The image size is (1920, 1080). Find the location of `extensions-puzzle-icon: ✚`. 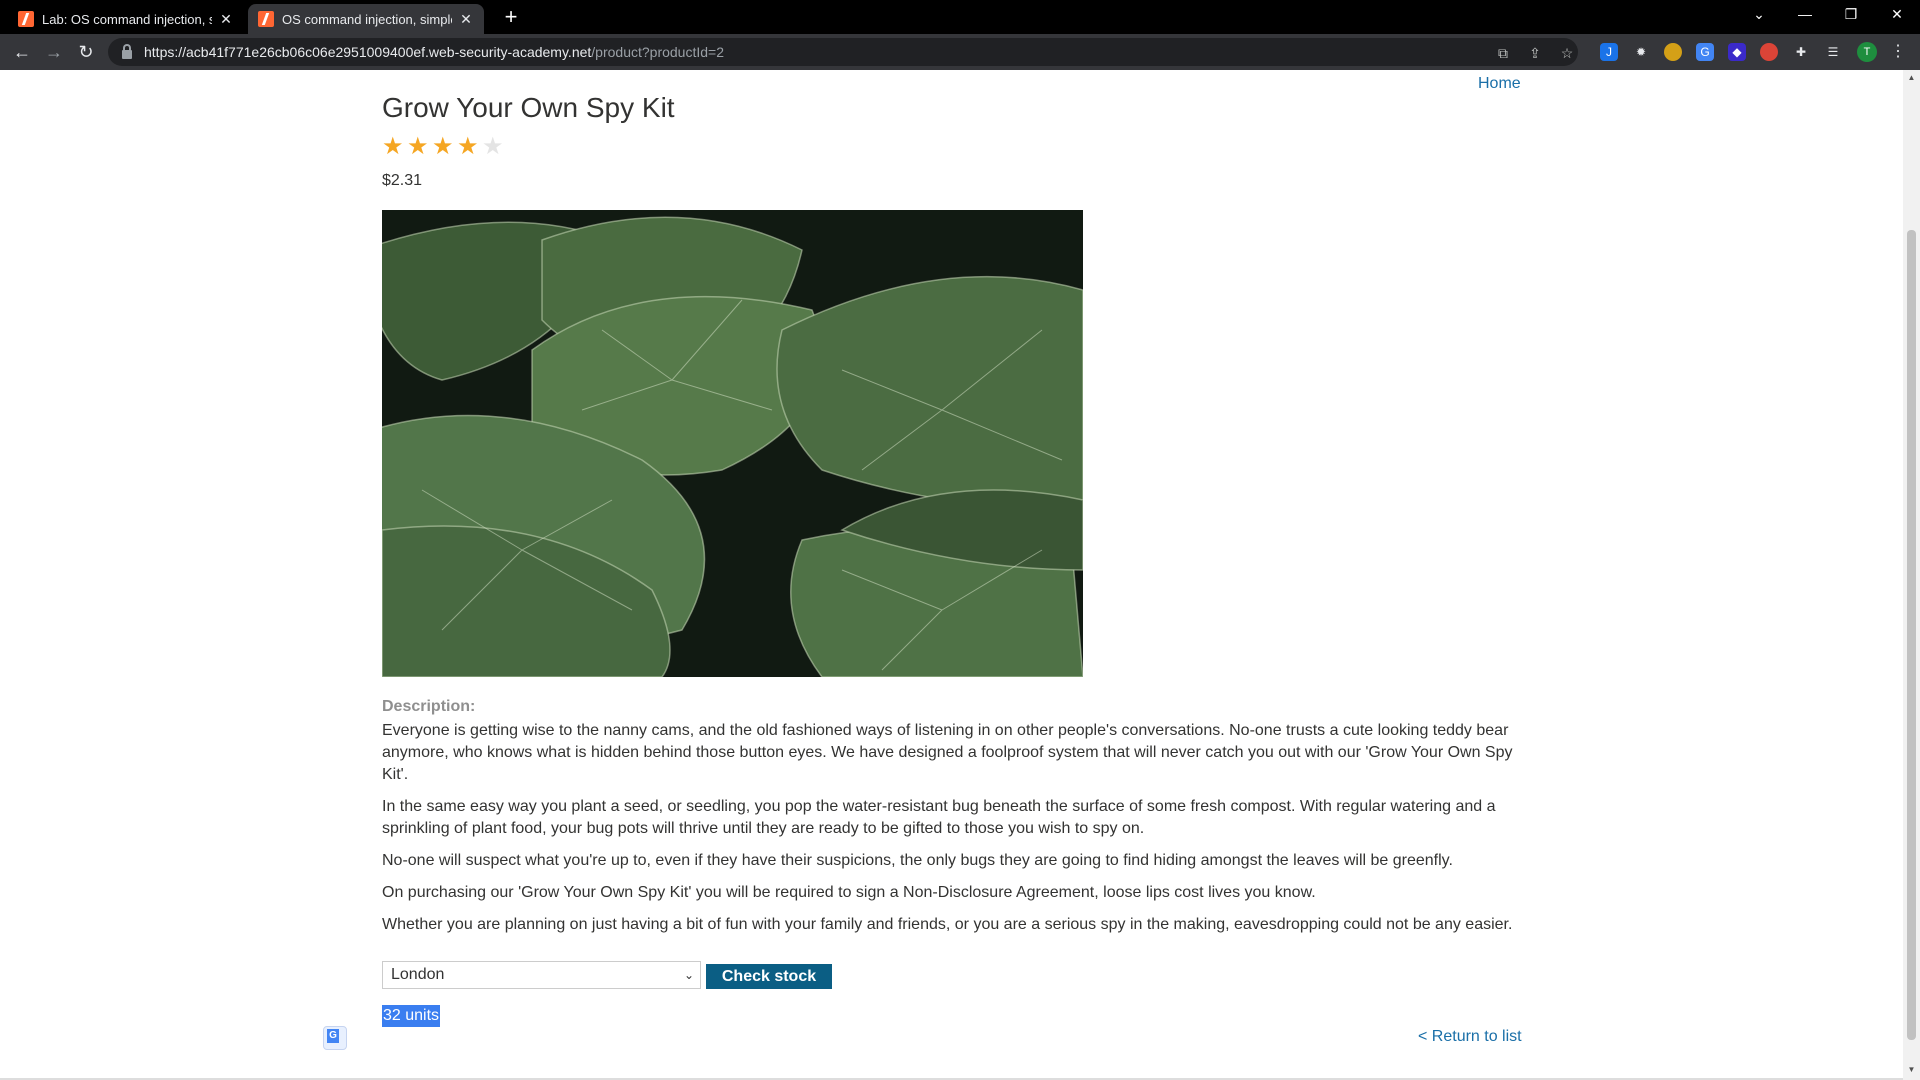

extensions-puzzle-icon: ✚ is located at coordinates (1801, 52).